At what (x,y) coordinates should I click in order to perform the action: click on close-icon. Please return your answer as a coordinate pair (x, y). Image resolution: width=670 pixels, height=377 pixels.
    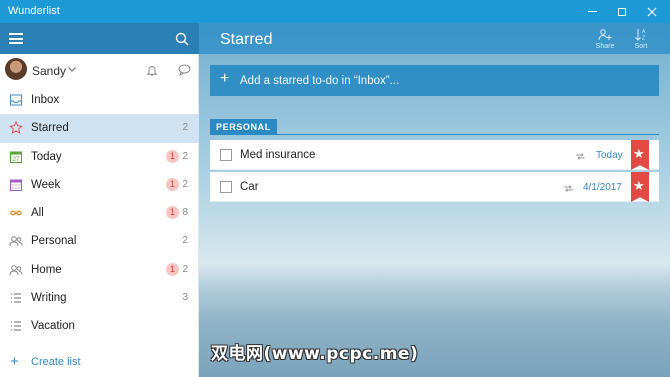
    Looking at the image, I should click on (652, 11).